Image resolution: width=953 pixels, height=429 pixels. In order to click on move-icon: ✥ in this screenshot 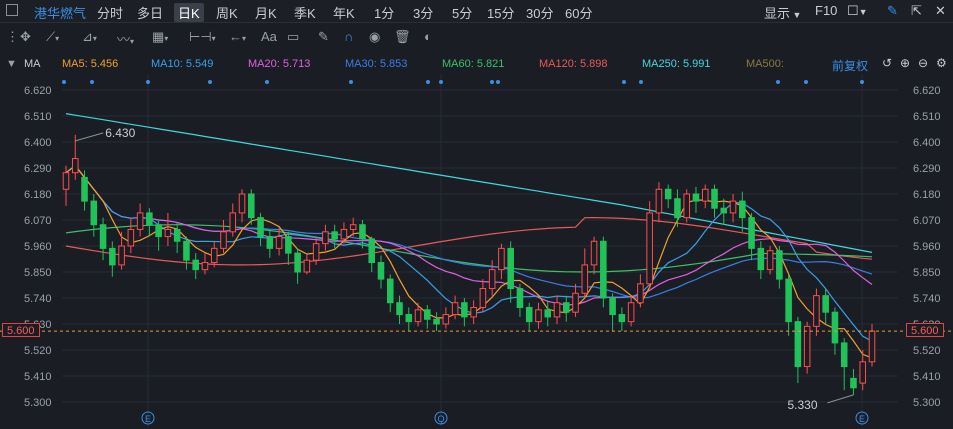, I will do `click(25, 37)`.